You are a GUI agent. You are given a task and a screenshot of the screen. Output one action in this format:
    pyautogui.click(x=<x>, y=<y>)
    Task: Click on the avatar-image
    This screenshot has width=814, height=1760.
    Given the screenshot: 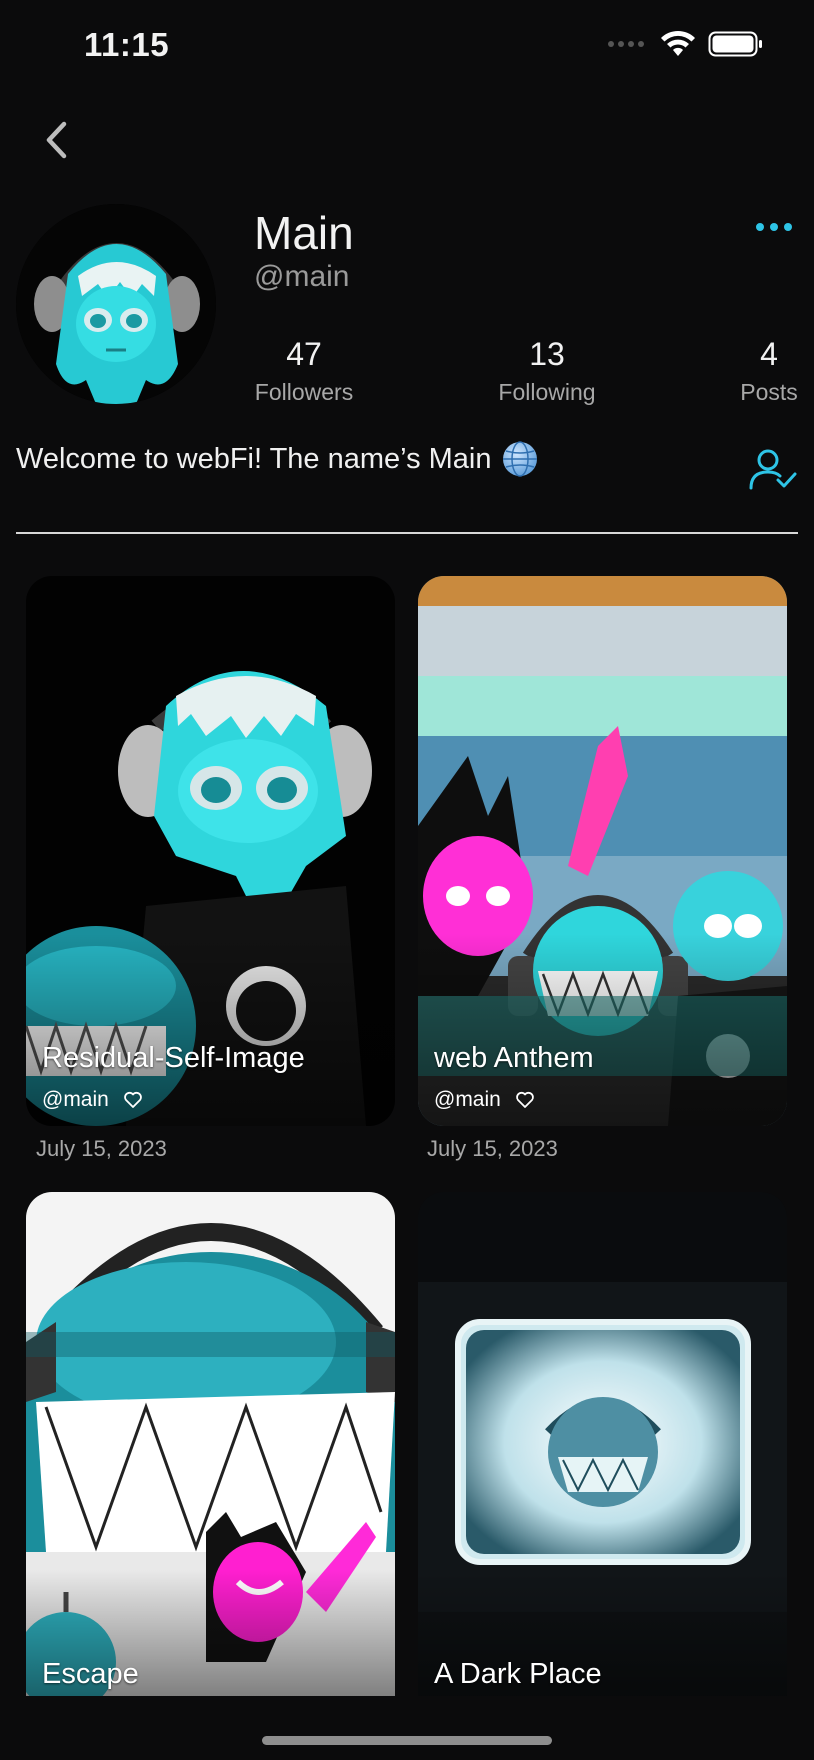 What is the action you would take?
    pyautogui.click(x=116, y=304)
    